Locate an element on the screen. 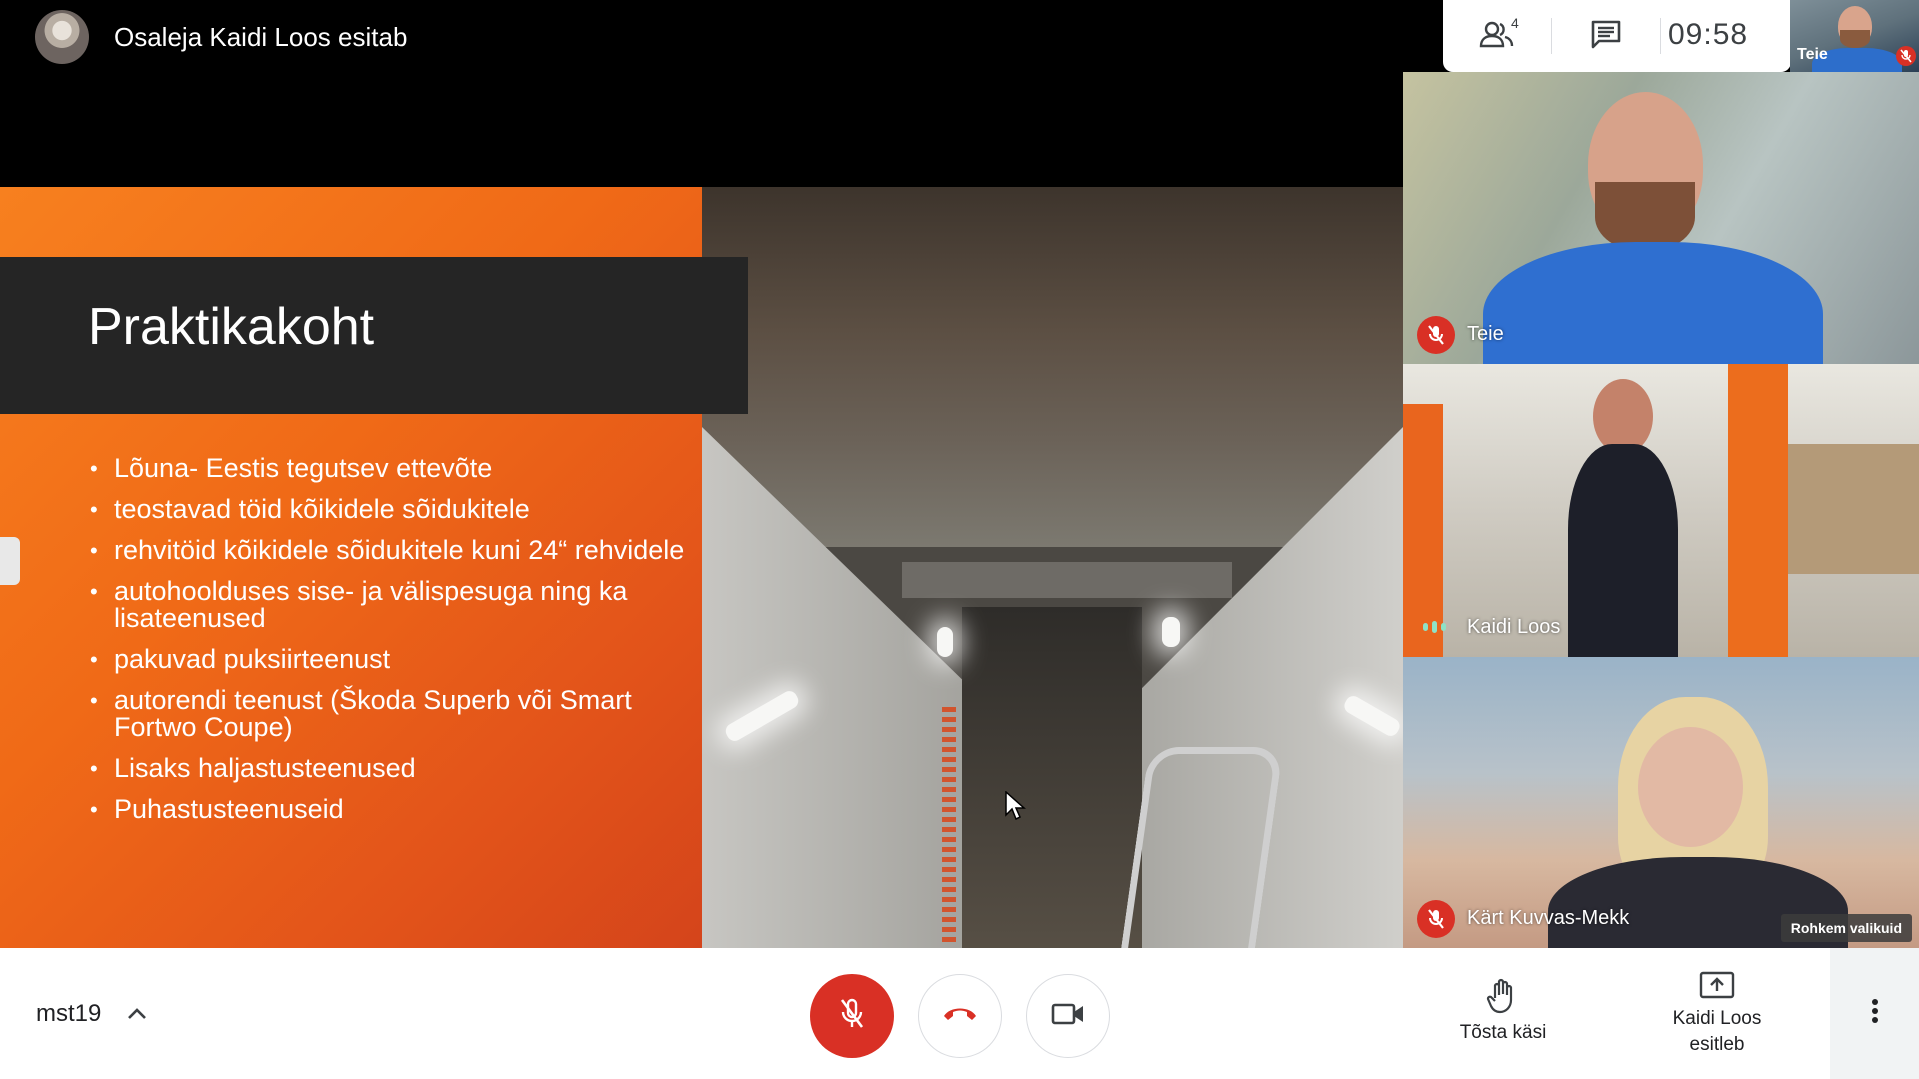 The image size is (1919, 1079). chat-icon is located at coordinates (1606, 36).